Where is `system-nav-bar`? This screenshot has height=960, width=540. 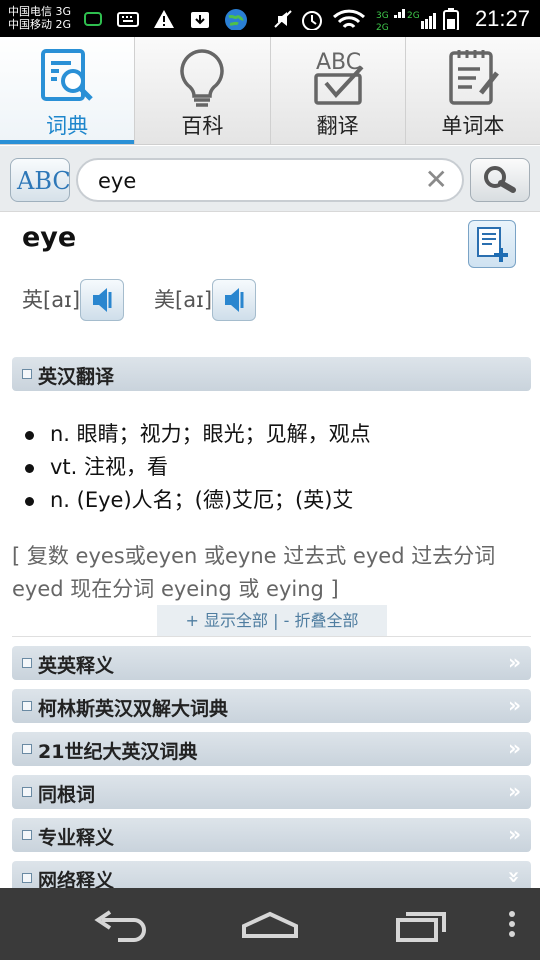
system-nav-bar is located at coordinates (270, 924).